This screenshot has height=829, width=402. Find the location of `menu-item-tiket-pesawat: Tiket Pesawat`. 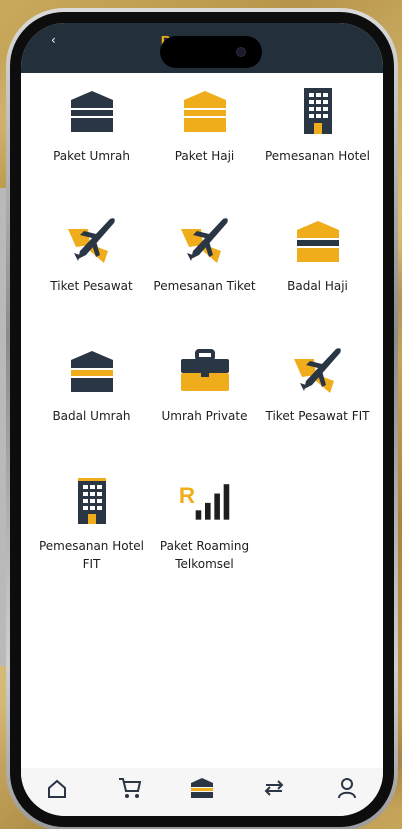

menu-item-tiket-pesawat: Tiket Pesawat is located at coordinates (91, 265).